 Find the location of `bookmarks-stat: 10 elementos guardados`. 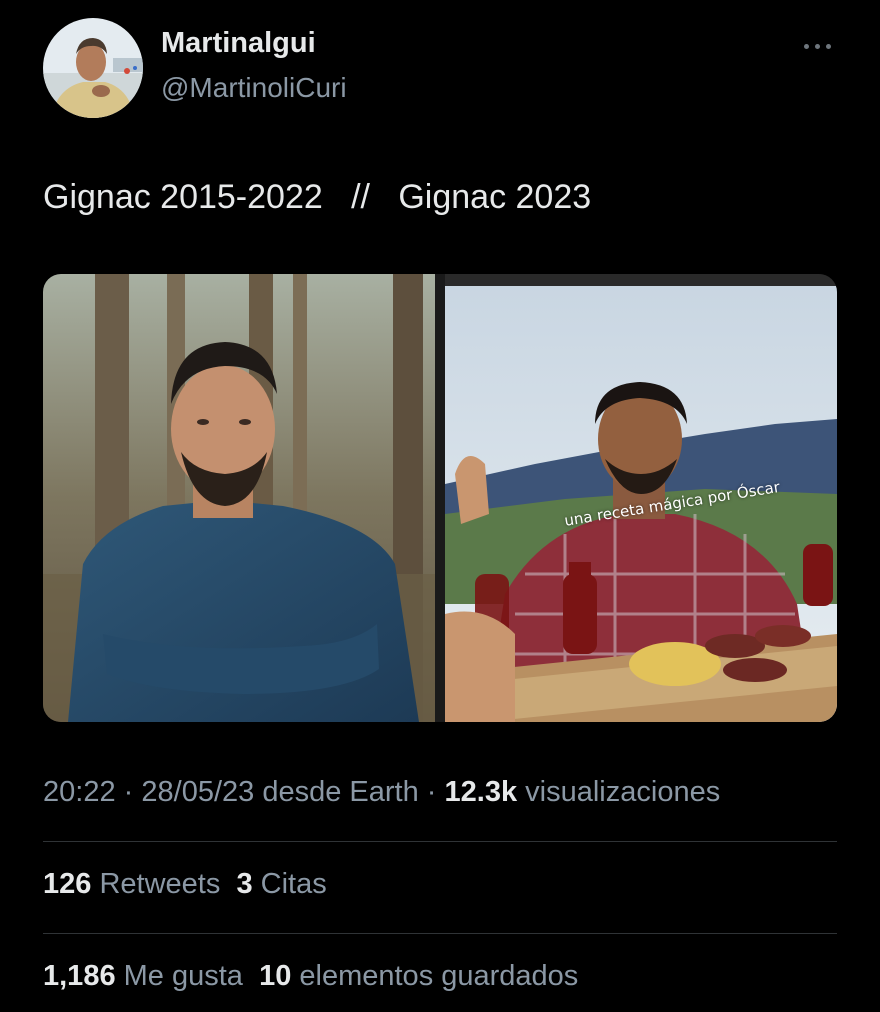

bookmarks-stat: 10 elementos guardados is located at coordinates (418, 976).